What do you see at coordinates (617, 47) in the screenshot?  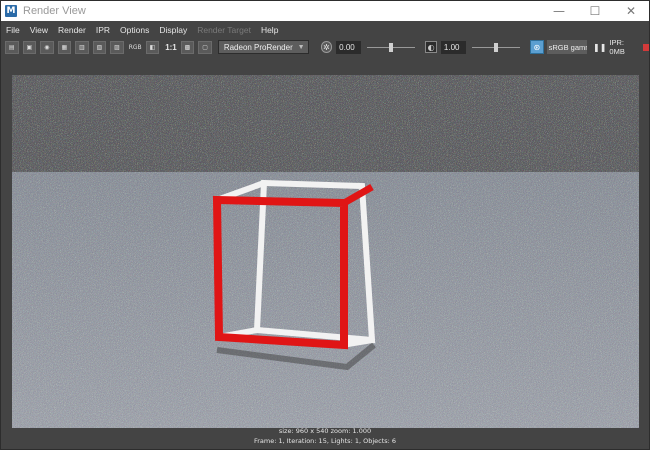 I see `ipr-memory-label: IPR: 0MB` at bounding box center [617, 47].